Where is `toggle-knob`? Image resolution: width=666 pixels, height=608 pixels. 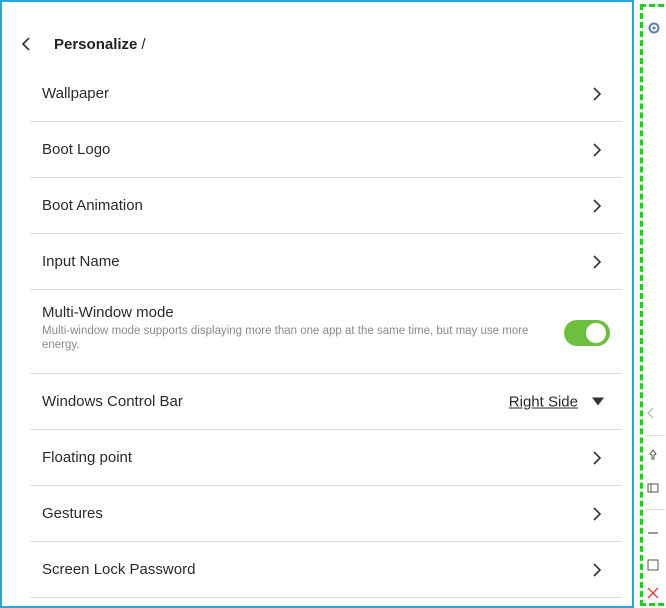 toggle-knob is located at coordinates (596, 333).